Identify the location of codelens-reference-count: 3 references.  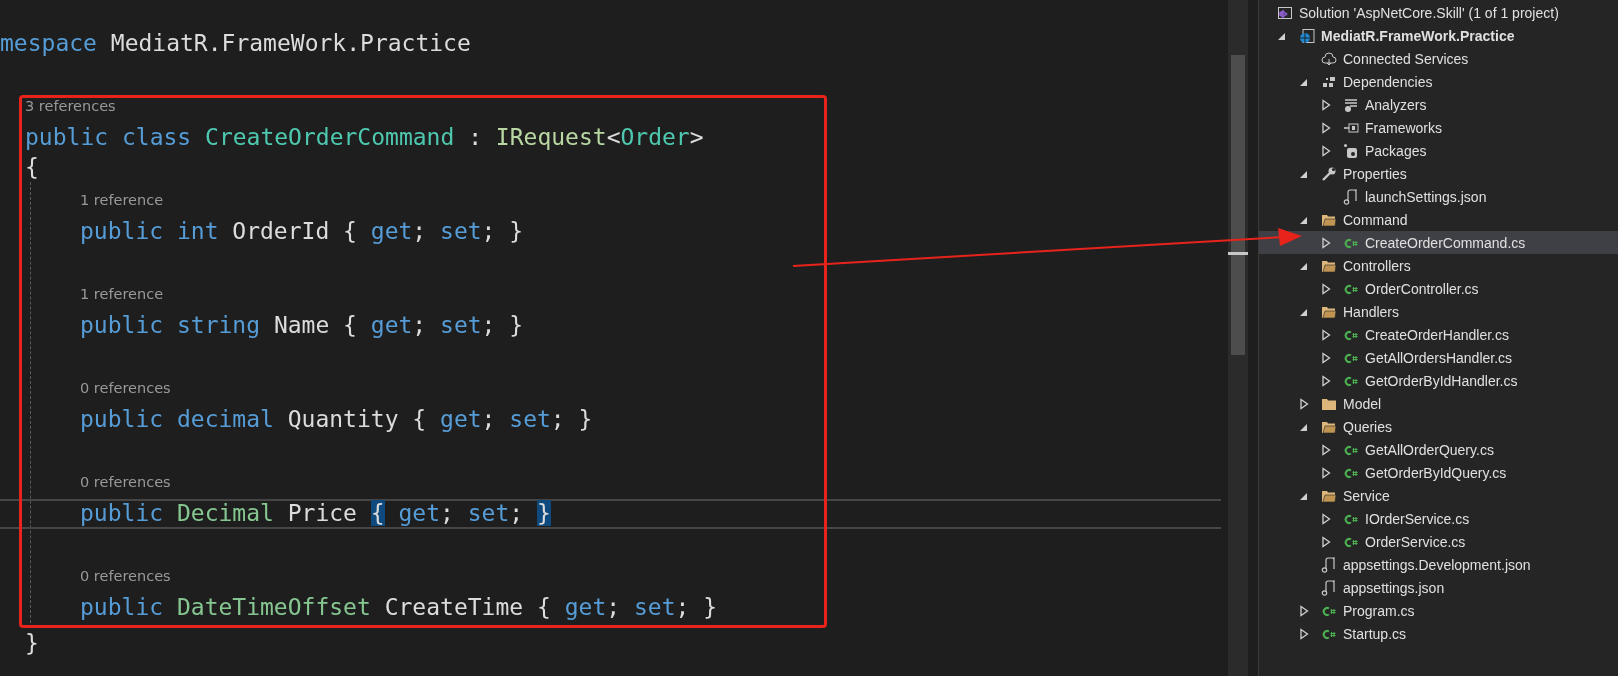
(70, 105).